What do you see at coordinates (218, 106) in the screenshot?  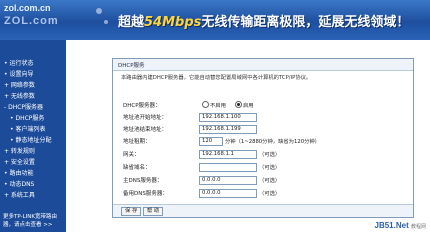 I see `dhcp-disable-label: 不启用` at bounding box center [218, 106].